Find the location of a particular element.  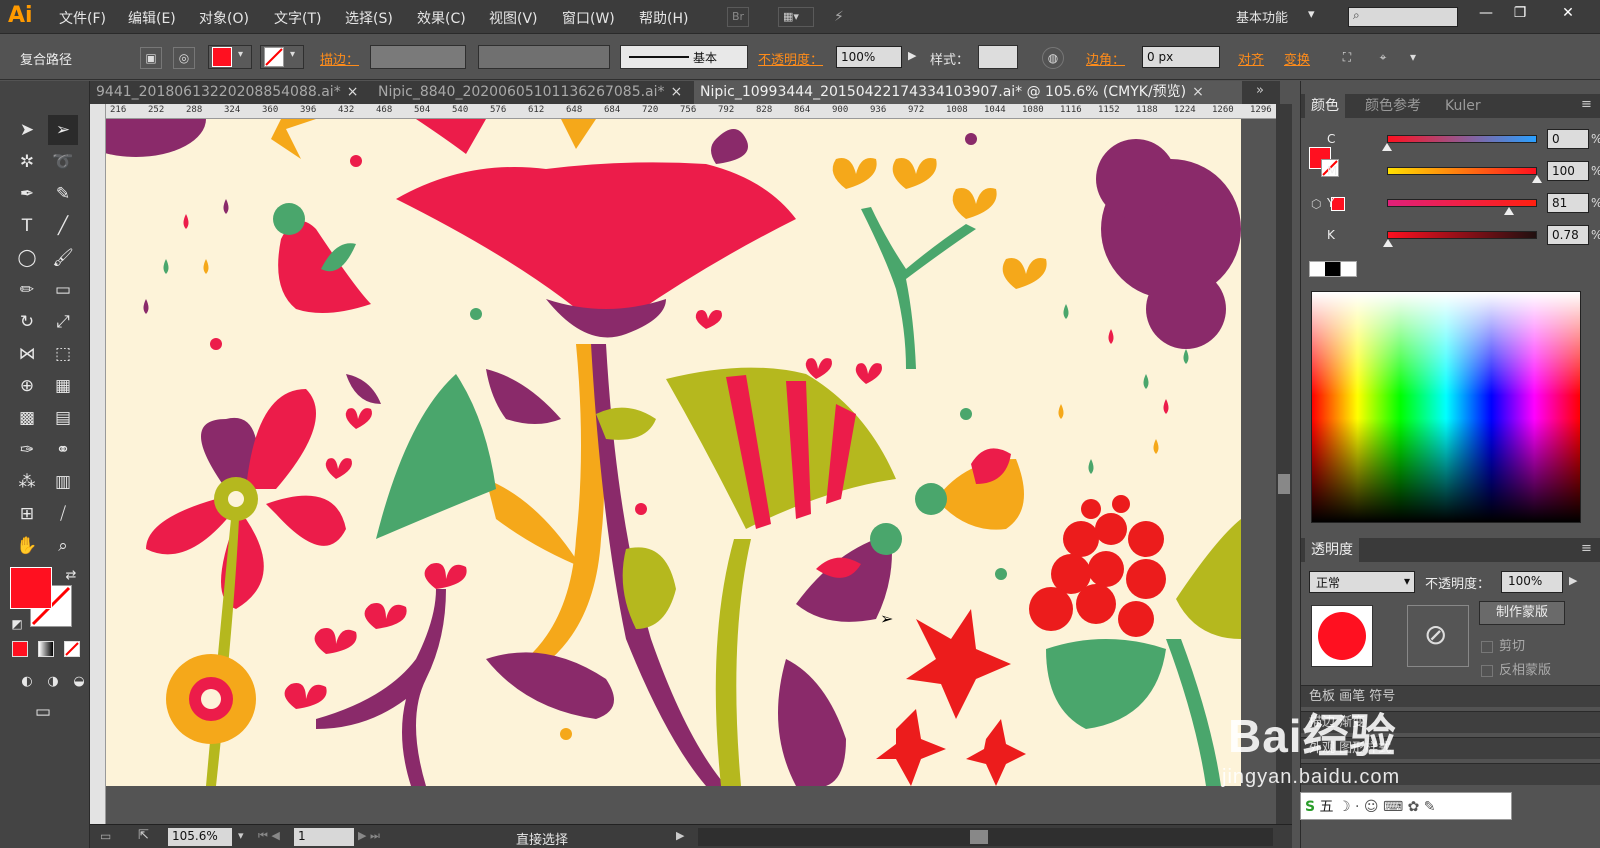

slider-yellow: Y 81 % is located at coordinates (1460, 205).